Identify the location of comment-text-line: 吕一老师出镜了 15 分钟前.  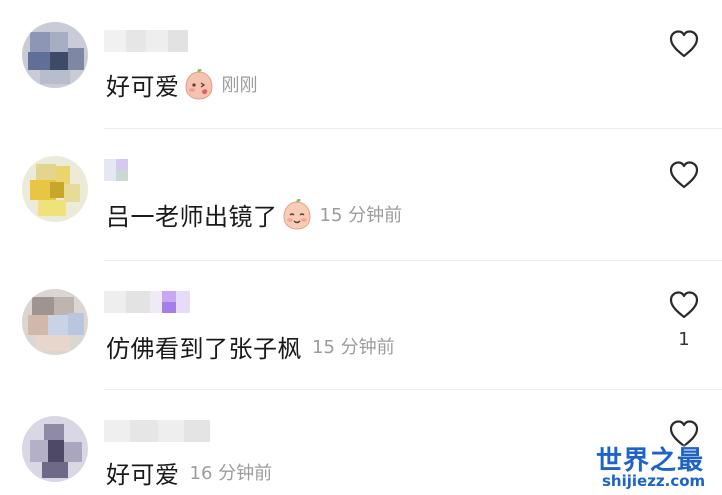
(254, 214).